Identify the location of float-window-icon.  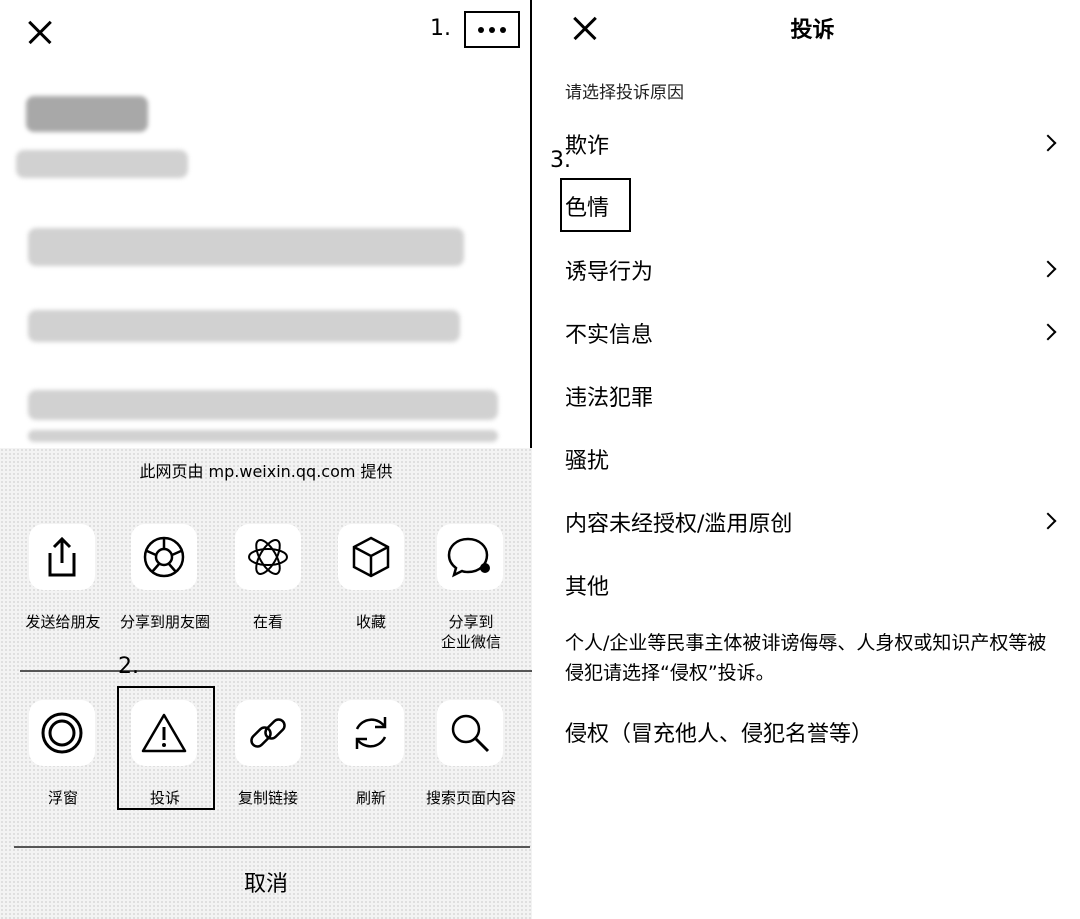
(62, 733).